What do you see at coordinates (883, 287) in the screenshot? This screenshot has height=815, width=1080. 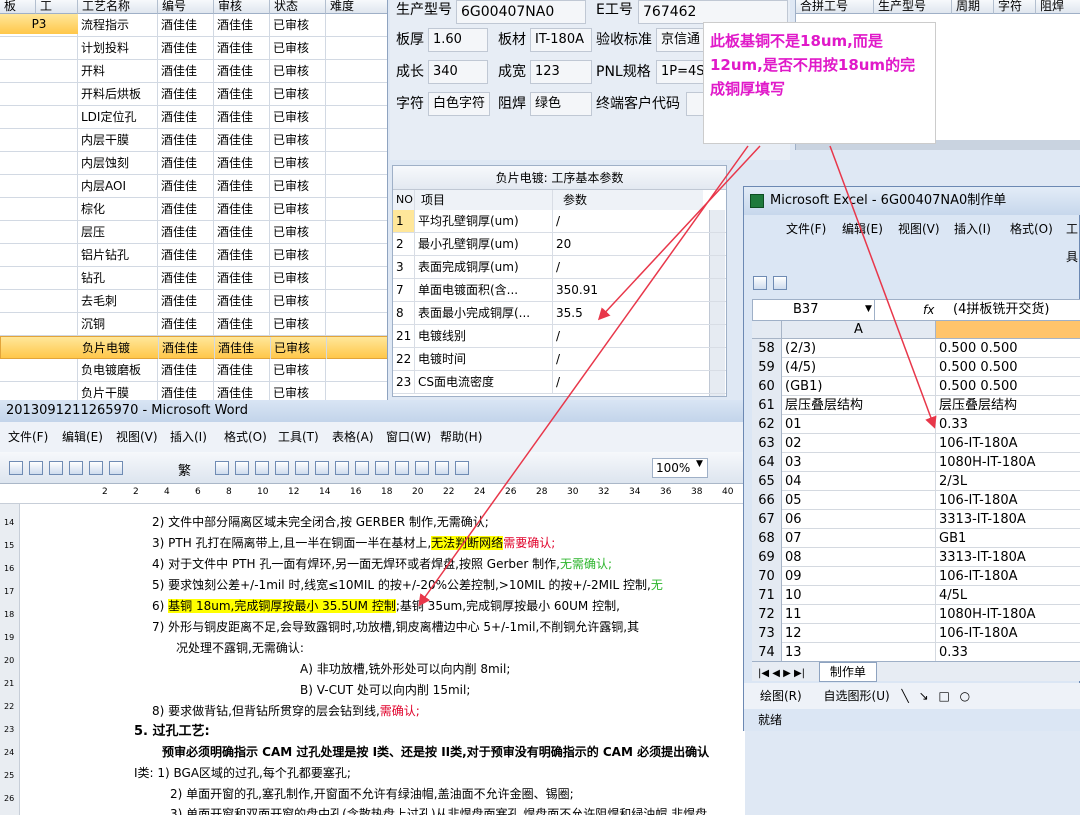 I see `arrow-to-excel` at bounding box center [883, 287].